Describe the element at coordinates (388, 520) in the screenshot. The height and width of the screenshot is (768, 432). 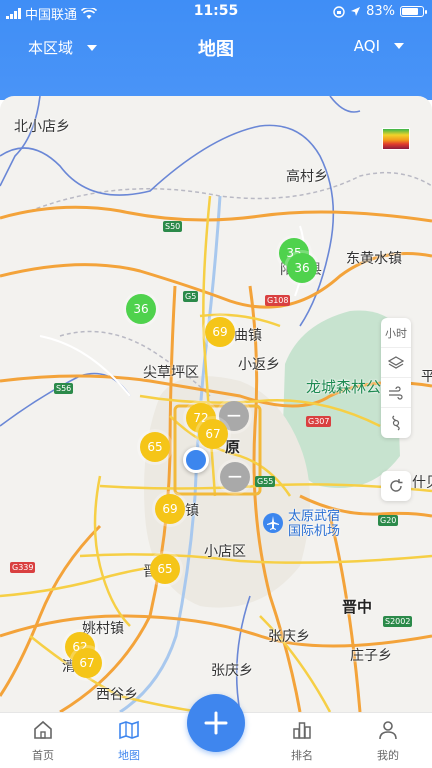
I see `road-badge: G20` at that location.